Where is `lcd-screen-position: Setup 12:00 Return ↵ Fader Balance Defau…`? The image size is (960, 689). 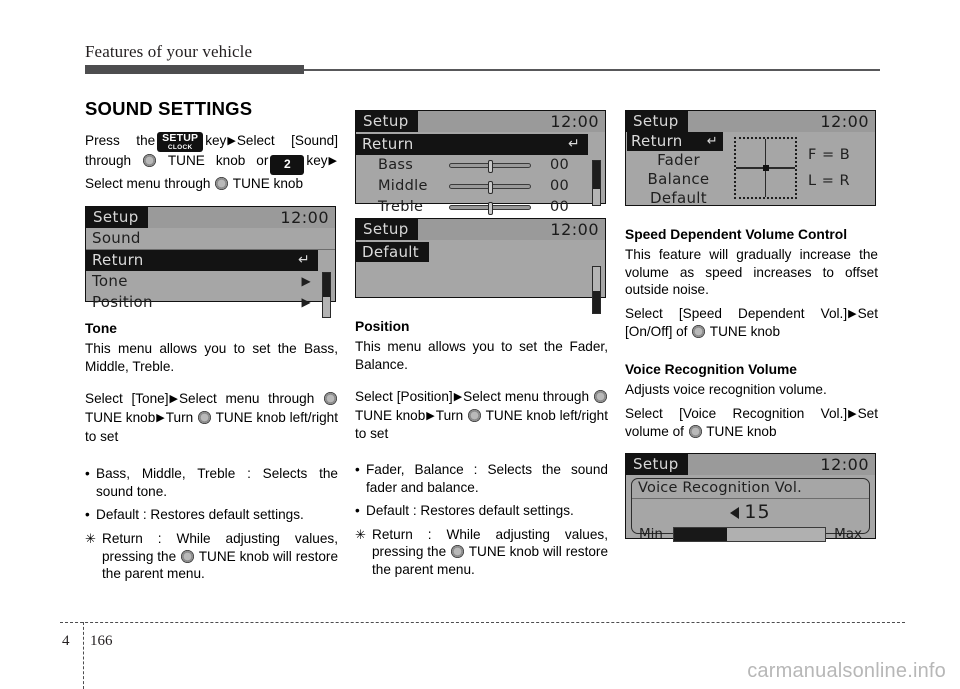 lcd-screen-position: Setup 12:00 Return ↵ Fader Balance Defau… is located at coordinates (750, 159).